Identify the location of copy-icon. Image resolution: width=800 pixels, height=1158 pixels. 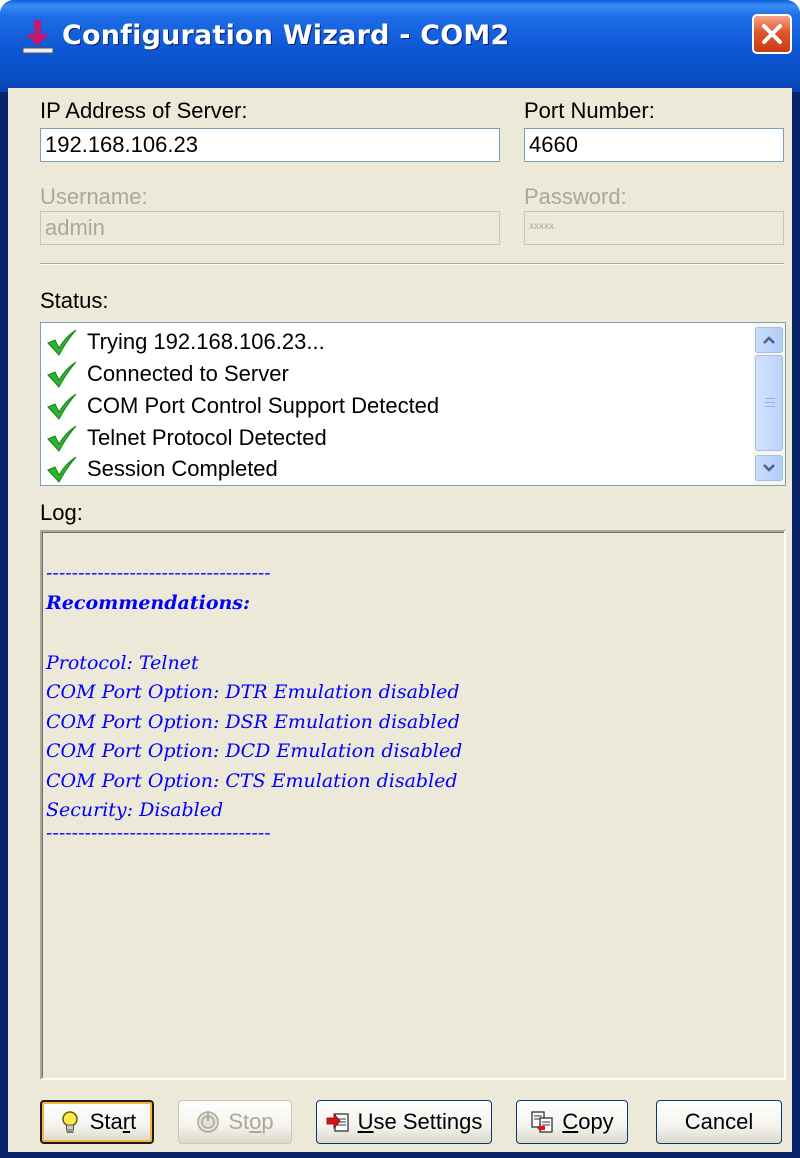
(542, 1122).